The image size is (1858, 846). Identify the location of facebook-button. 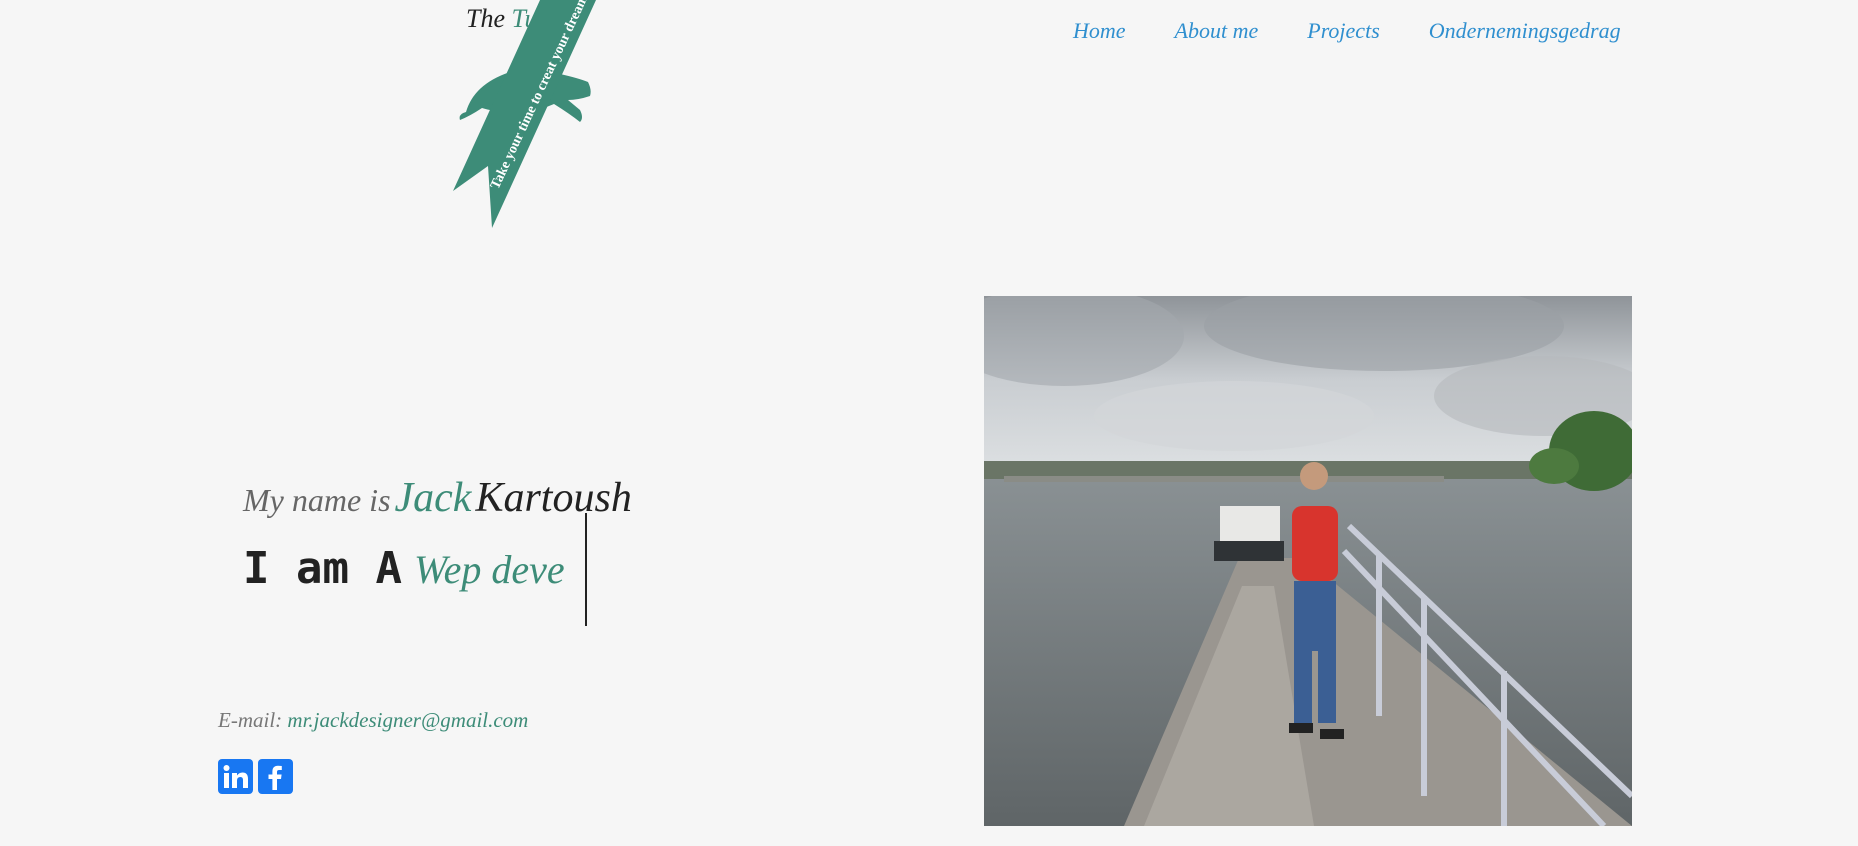
(275, 776).